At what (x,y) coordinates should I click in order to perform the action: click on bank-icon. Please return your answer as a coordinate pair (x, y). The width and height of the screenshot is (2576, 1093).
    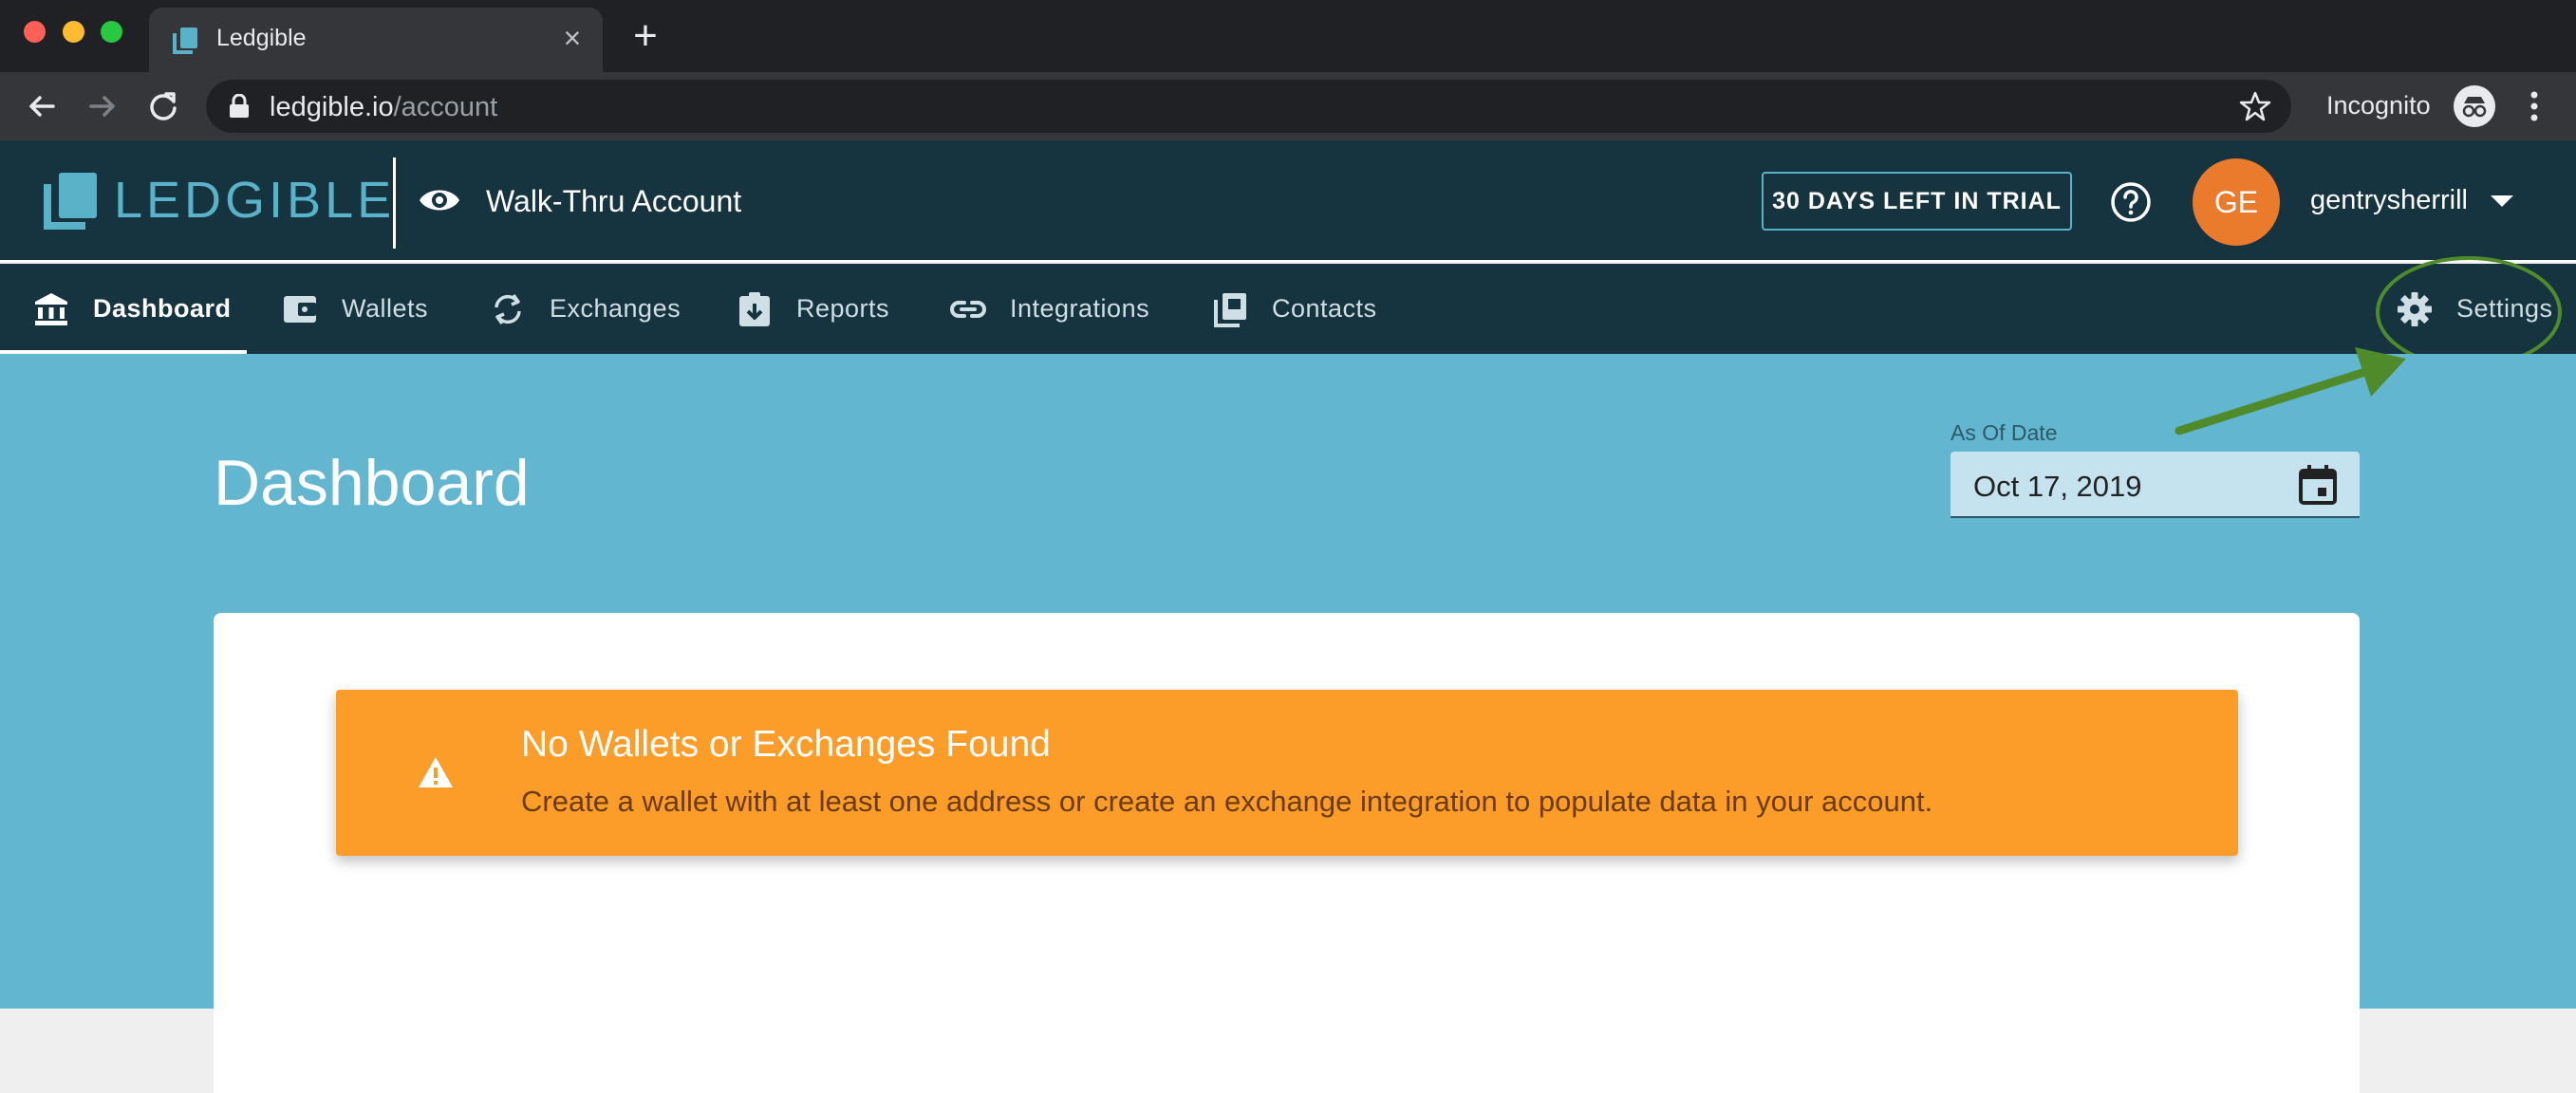
    Looking at the image, I should click on (51, 308).